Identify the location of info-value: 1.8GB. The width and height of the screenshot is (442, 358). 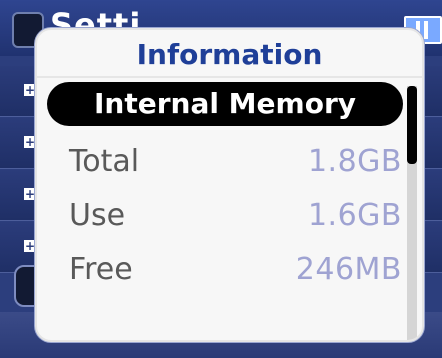
(354, 161).